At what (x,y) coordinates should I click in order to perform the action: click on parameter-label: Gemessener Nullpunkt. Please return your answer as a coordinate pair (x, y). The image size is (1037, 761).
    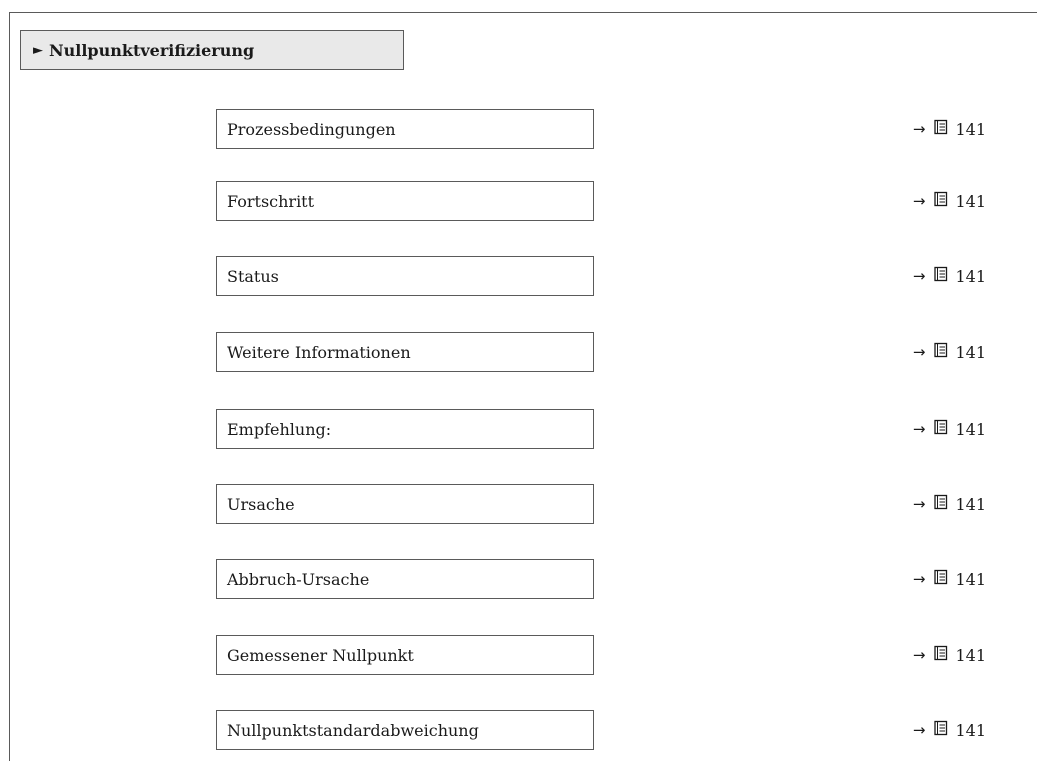
    Looking at the image, I should click on (320, 655).